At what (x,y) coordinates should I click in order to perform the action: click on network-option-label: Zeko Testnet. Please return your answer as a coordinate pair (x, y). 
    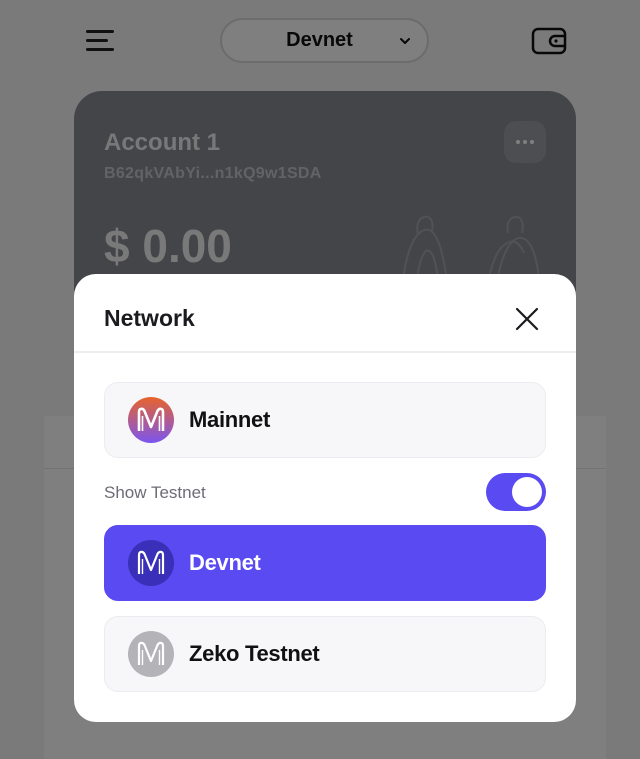
    Looking at the image, I should click on (254, 653).